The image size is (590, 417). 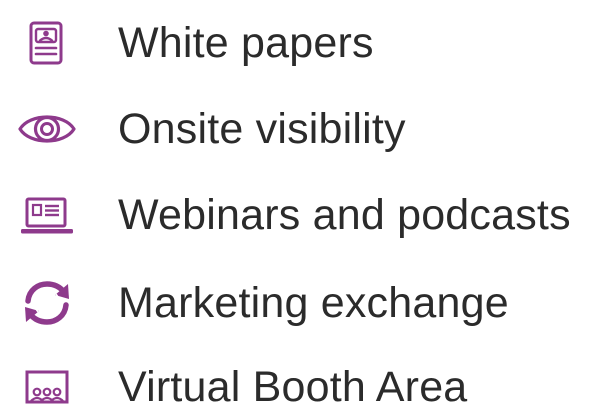 I want to click on feature-label: Marketing exchange, so click(x=313, y=303).